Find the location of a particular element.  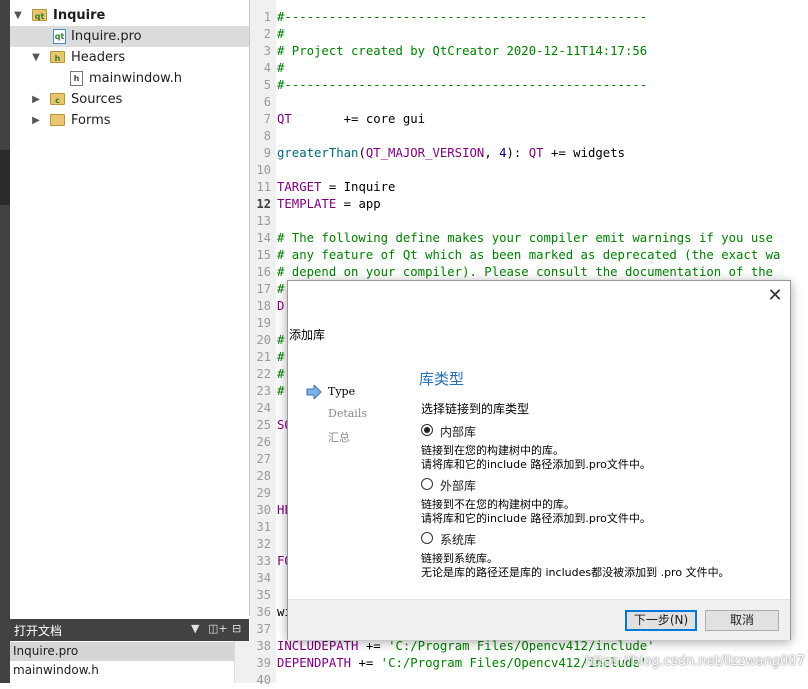

code-token: INCLUDEPATH is located at coordinates (318, 646).